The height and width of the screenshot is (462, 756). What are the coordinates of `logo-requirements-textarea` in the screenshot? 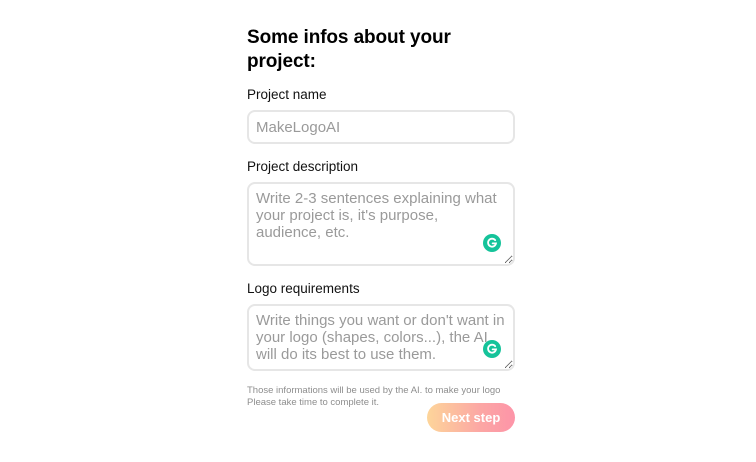 It's located at (381, 337).